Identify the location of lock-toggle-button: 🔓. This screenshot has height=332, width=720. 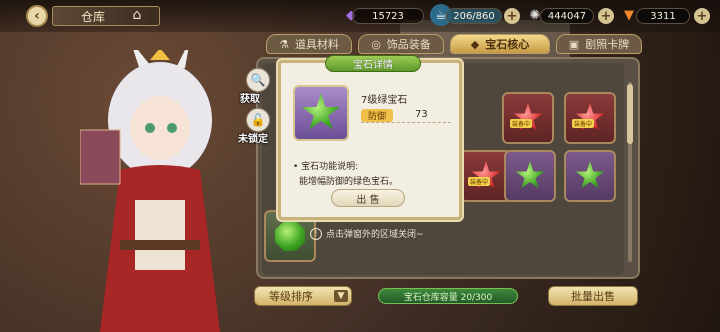
(258, 120).